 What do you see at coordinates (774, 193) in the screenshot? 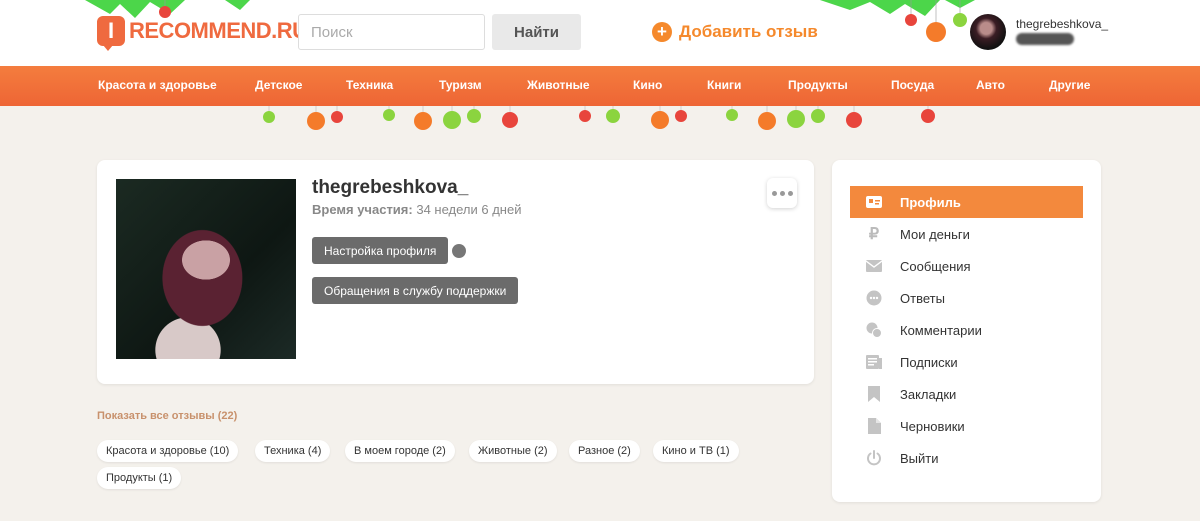
I see `more-dots-icon` at bounding box center [774, 193].